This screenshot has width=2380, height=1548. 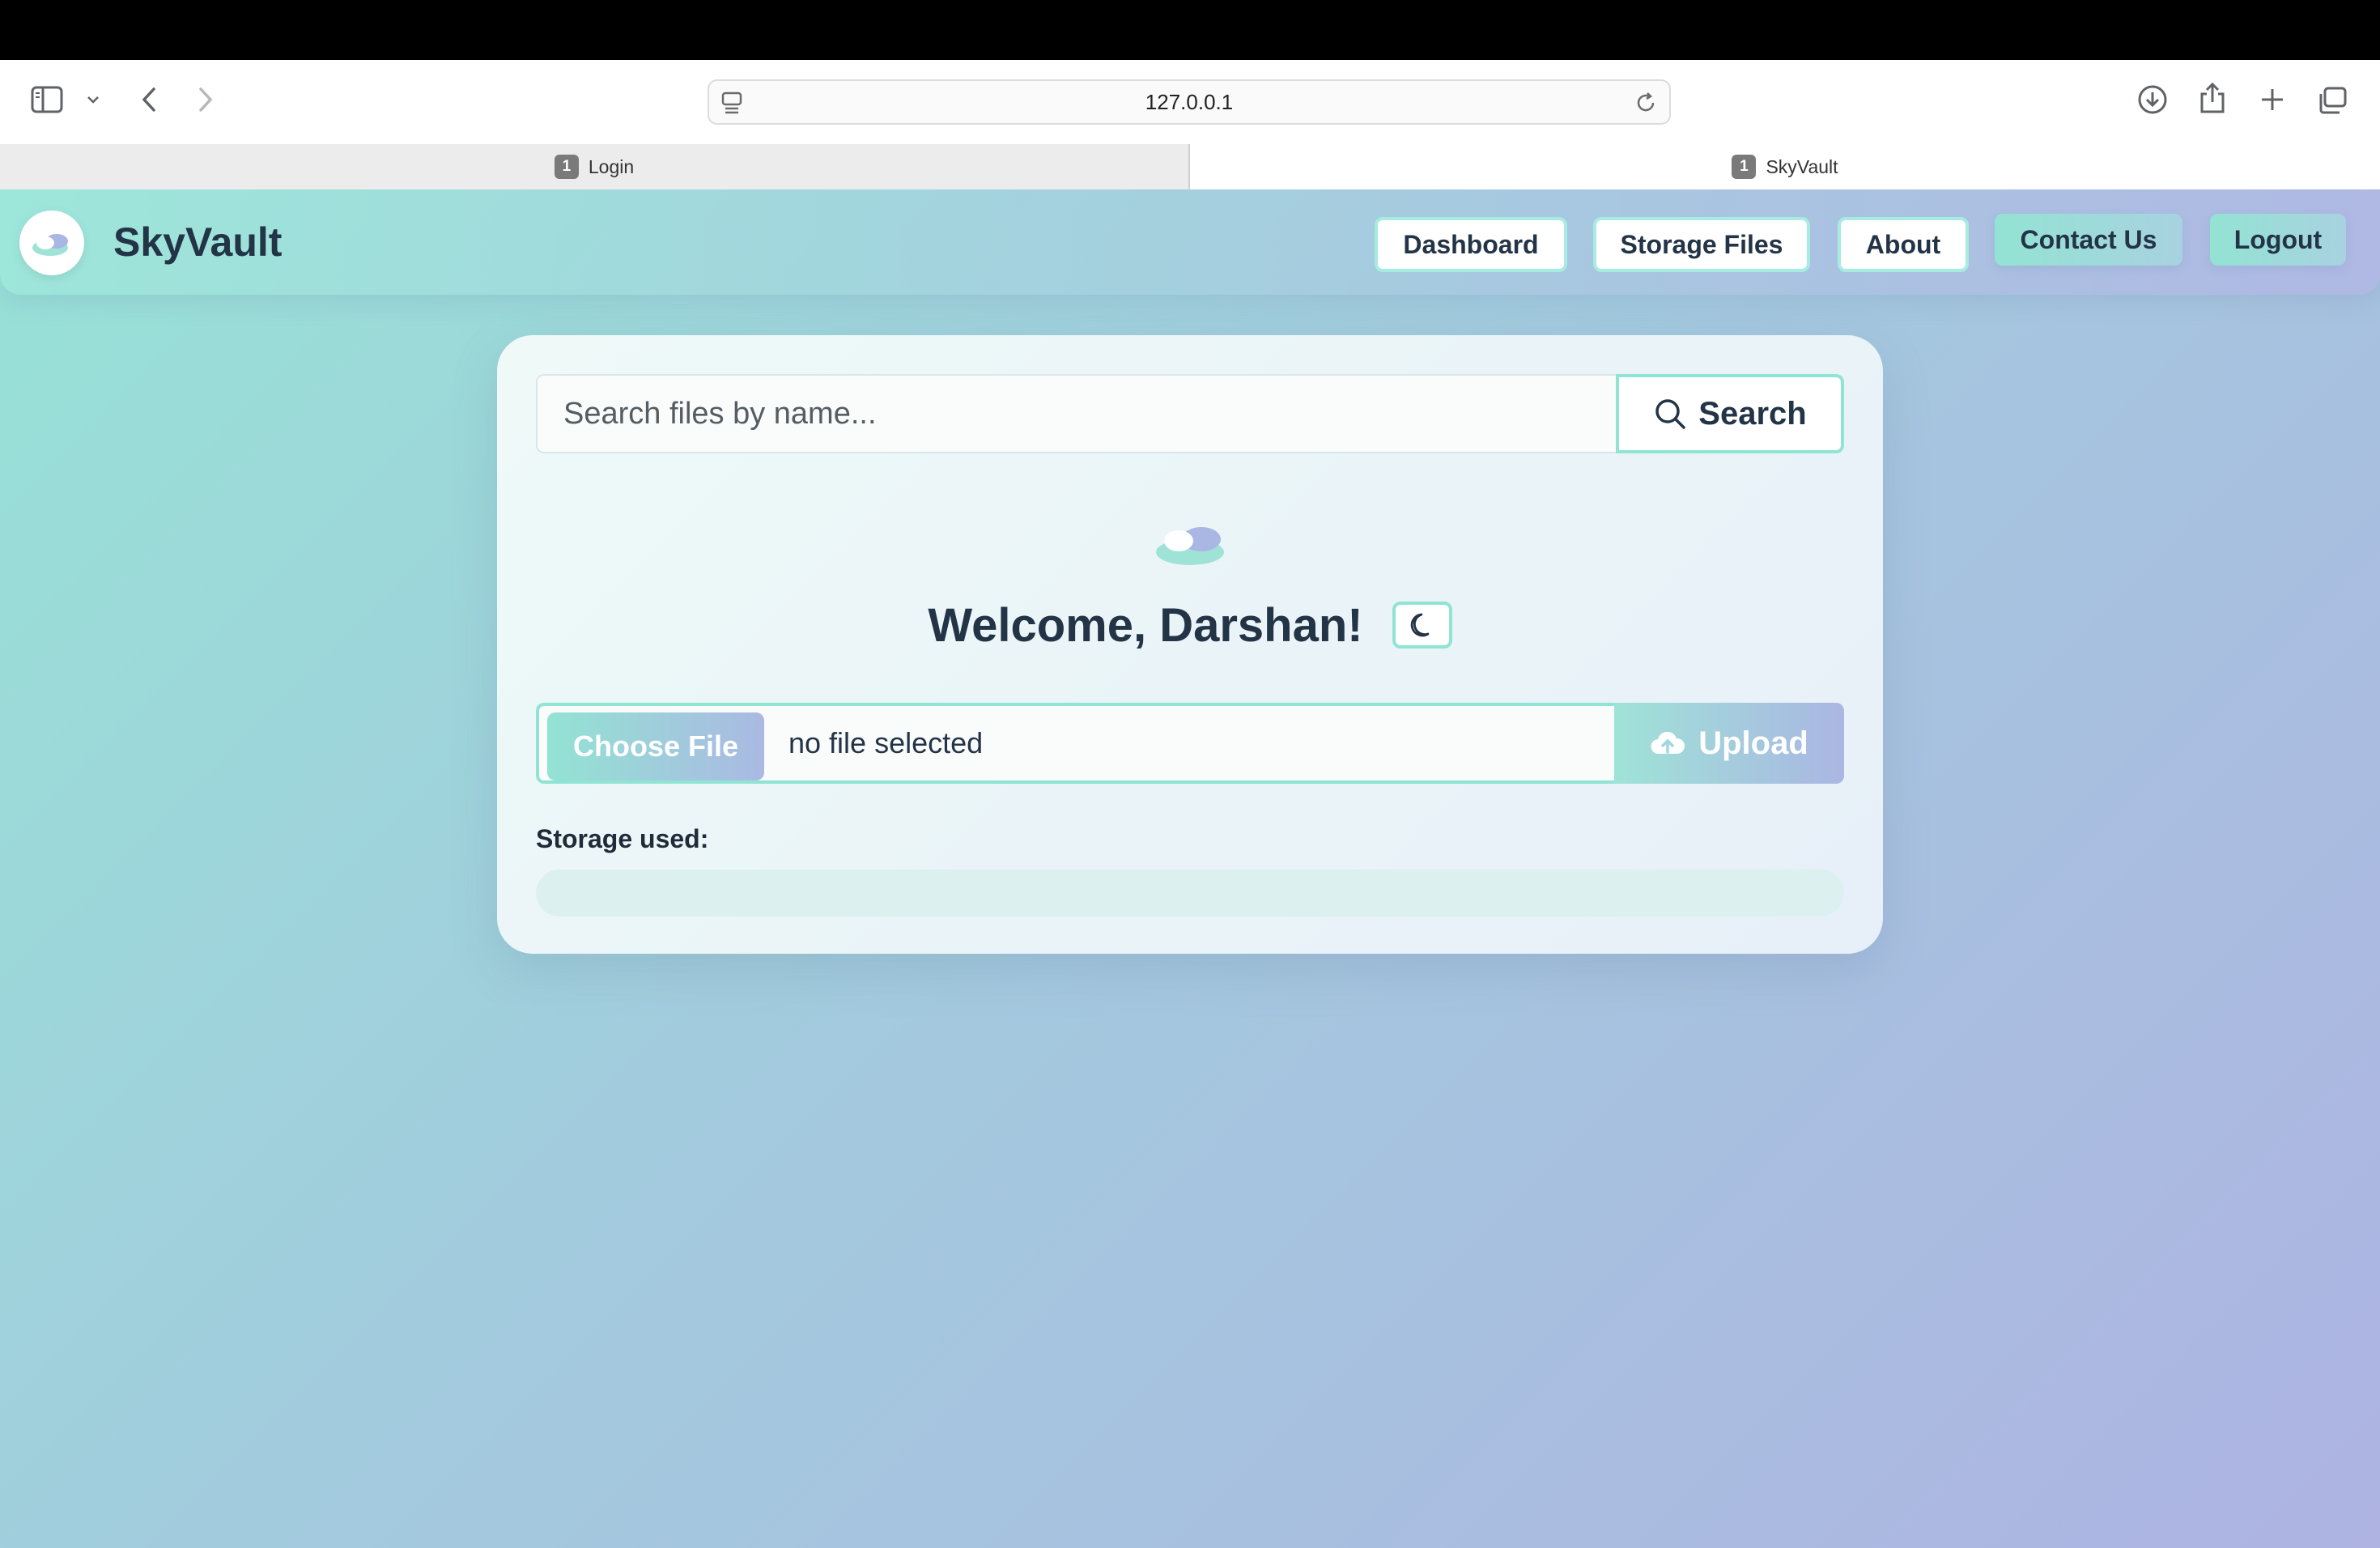 What do you see at coordinates (1075, 744) in the screenshot?
I see `file-input: Choose File no file selected` at bounding box center [1075, 744].